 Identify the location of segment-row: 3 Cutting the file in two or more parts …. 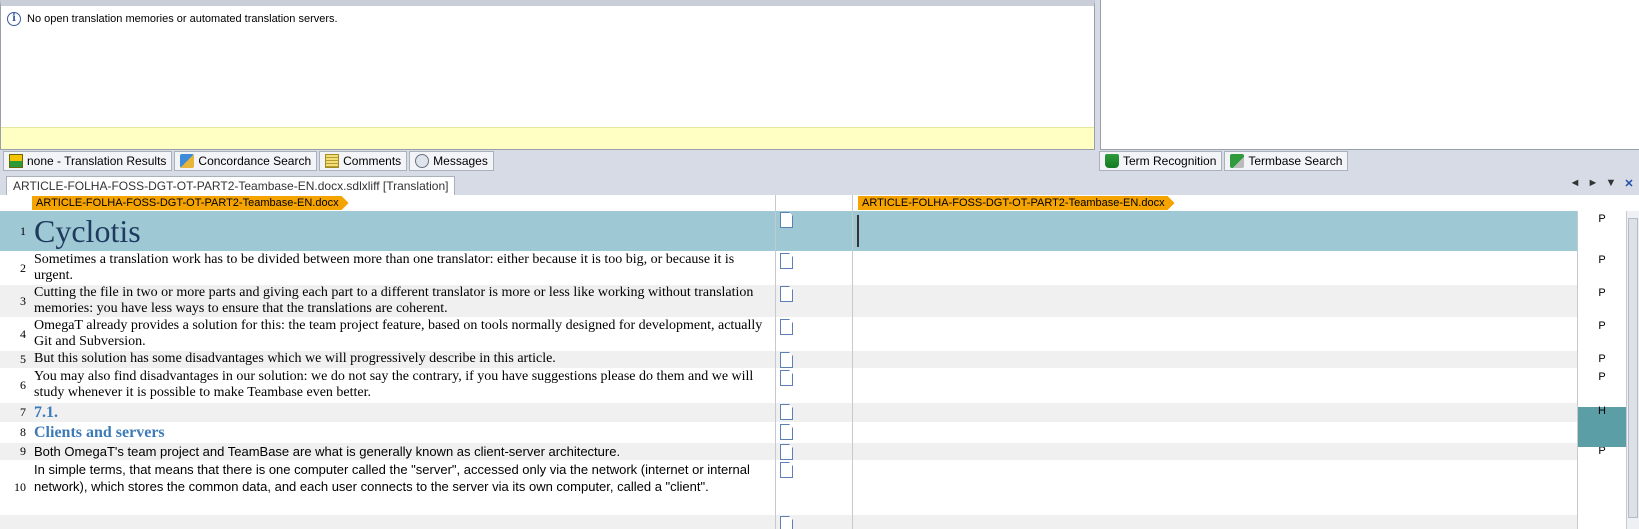
(803, 301).